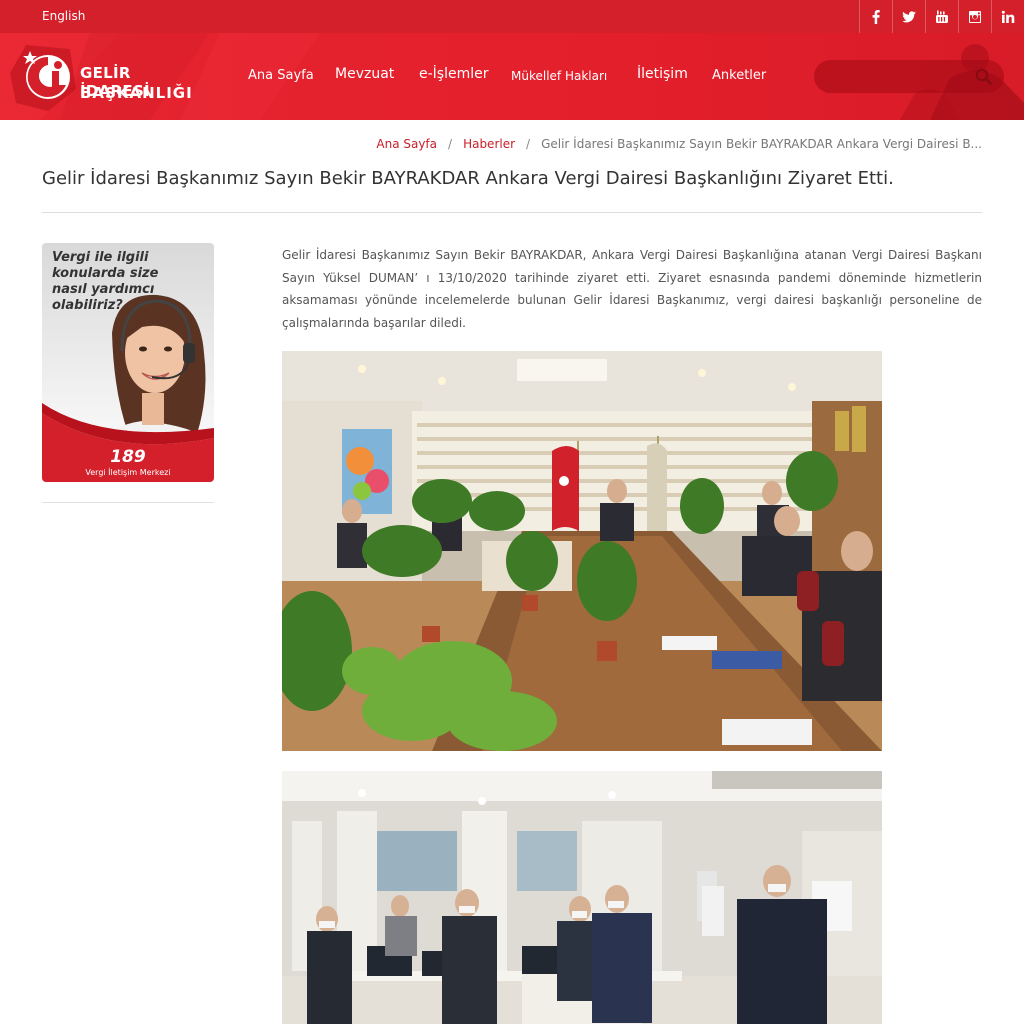  What do you see at coordinates (364, 74) in the screenshot?
I see `nav-mevzuat: Mevzuat` at bounding box center [364, 74].